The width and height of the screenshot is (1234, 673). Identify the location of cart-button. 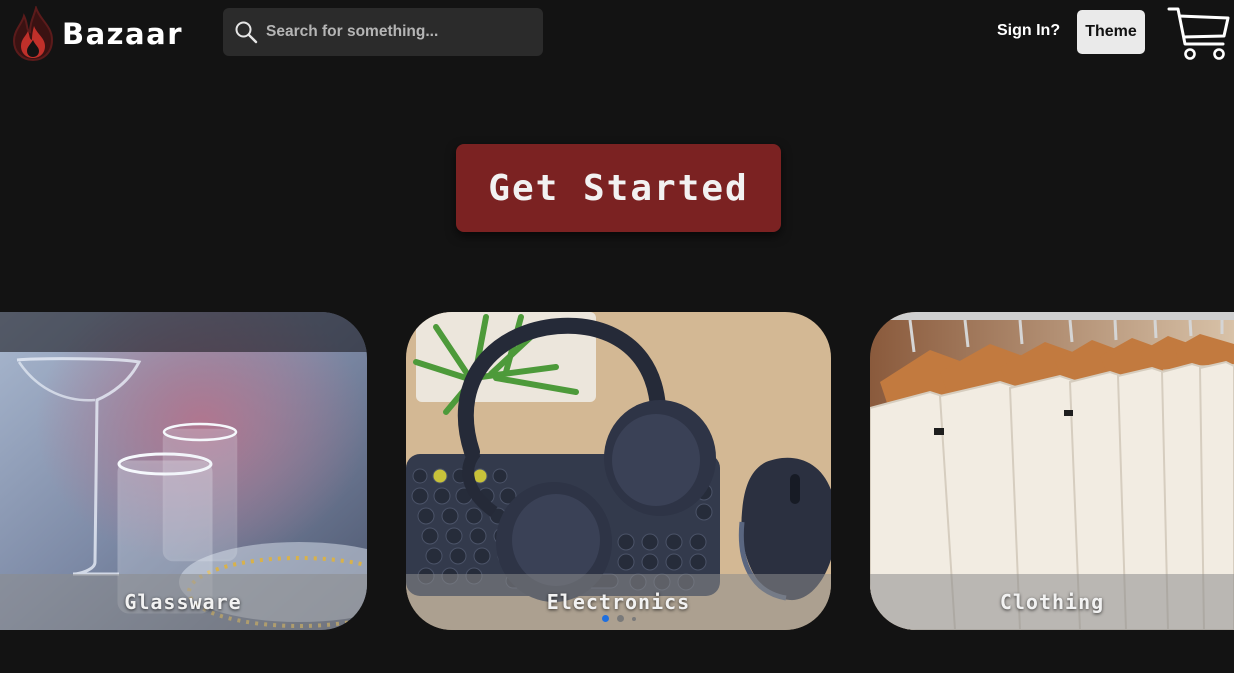
(1199, 35).